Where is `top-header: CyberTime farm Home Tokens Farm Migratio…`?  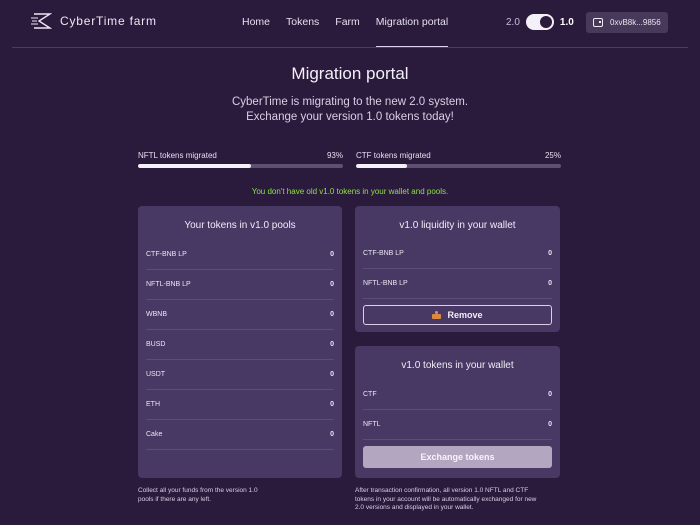 top-header: CyberTime farm Home Tokens Farm Migratio… is located at coordinates (350, 24).